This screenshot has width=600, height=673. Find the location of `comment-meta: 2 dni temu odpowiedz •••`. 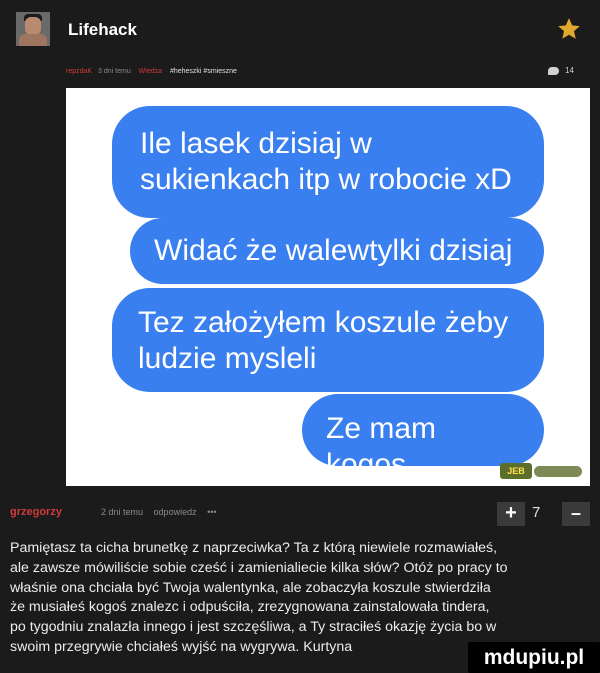

comment-meta: 2 dni temu odpowiedz ••• is located at coordinates (163, 512).